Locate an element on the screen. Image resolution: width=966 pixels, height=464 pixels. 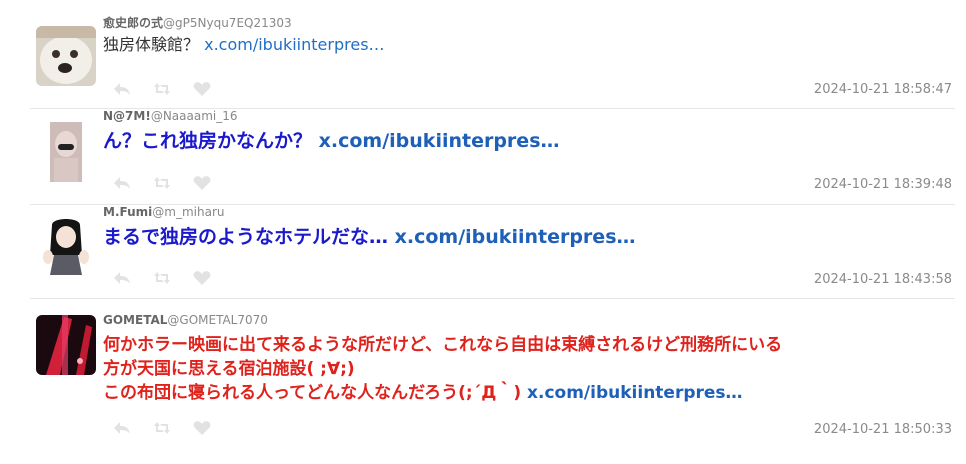
author-handle: @Naaaami_16 is located at coordinates (194, 116).